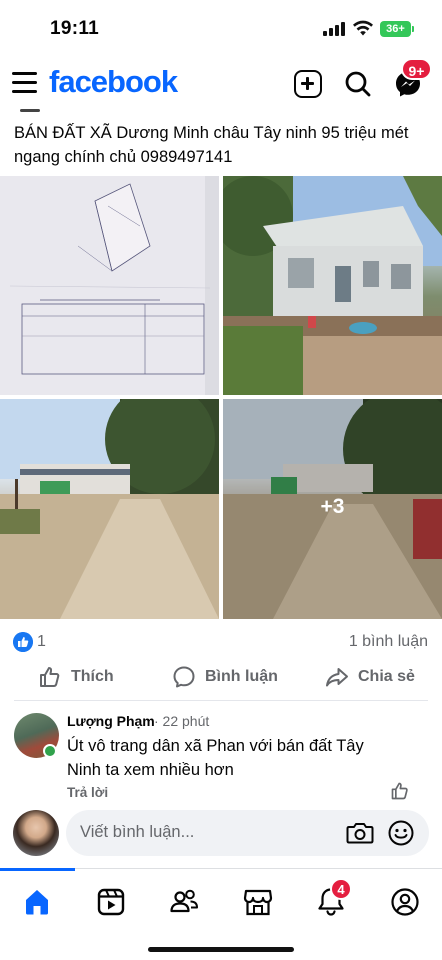  I want to click on like-button: Thích, so click(76, 677).